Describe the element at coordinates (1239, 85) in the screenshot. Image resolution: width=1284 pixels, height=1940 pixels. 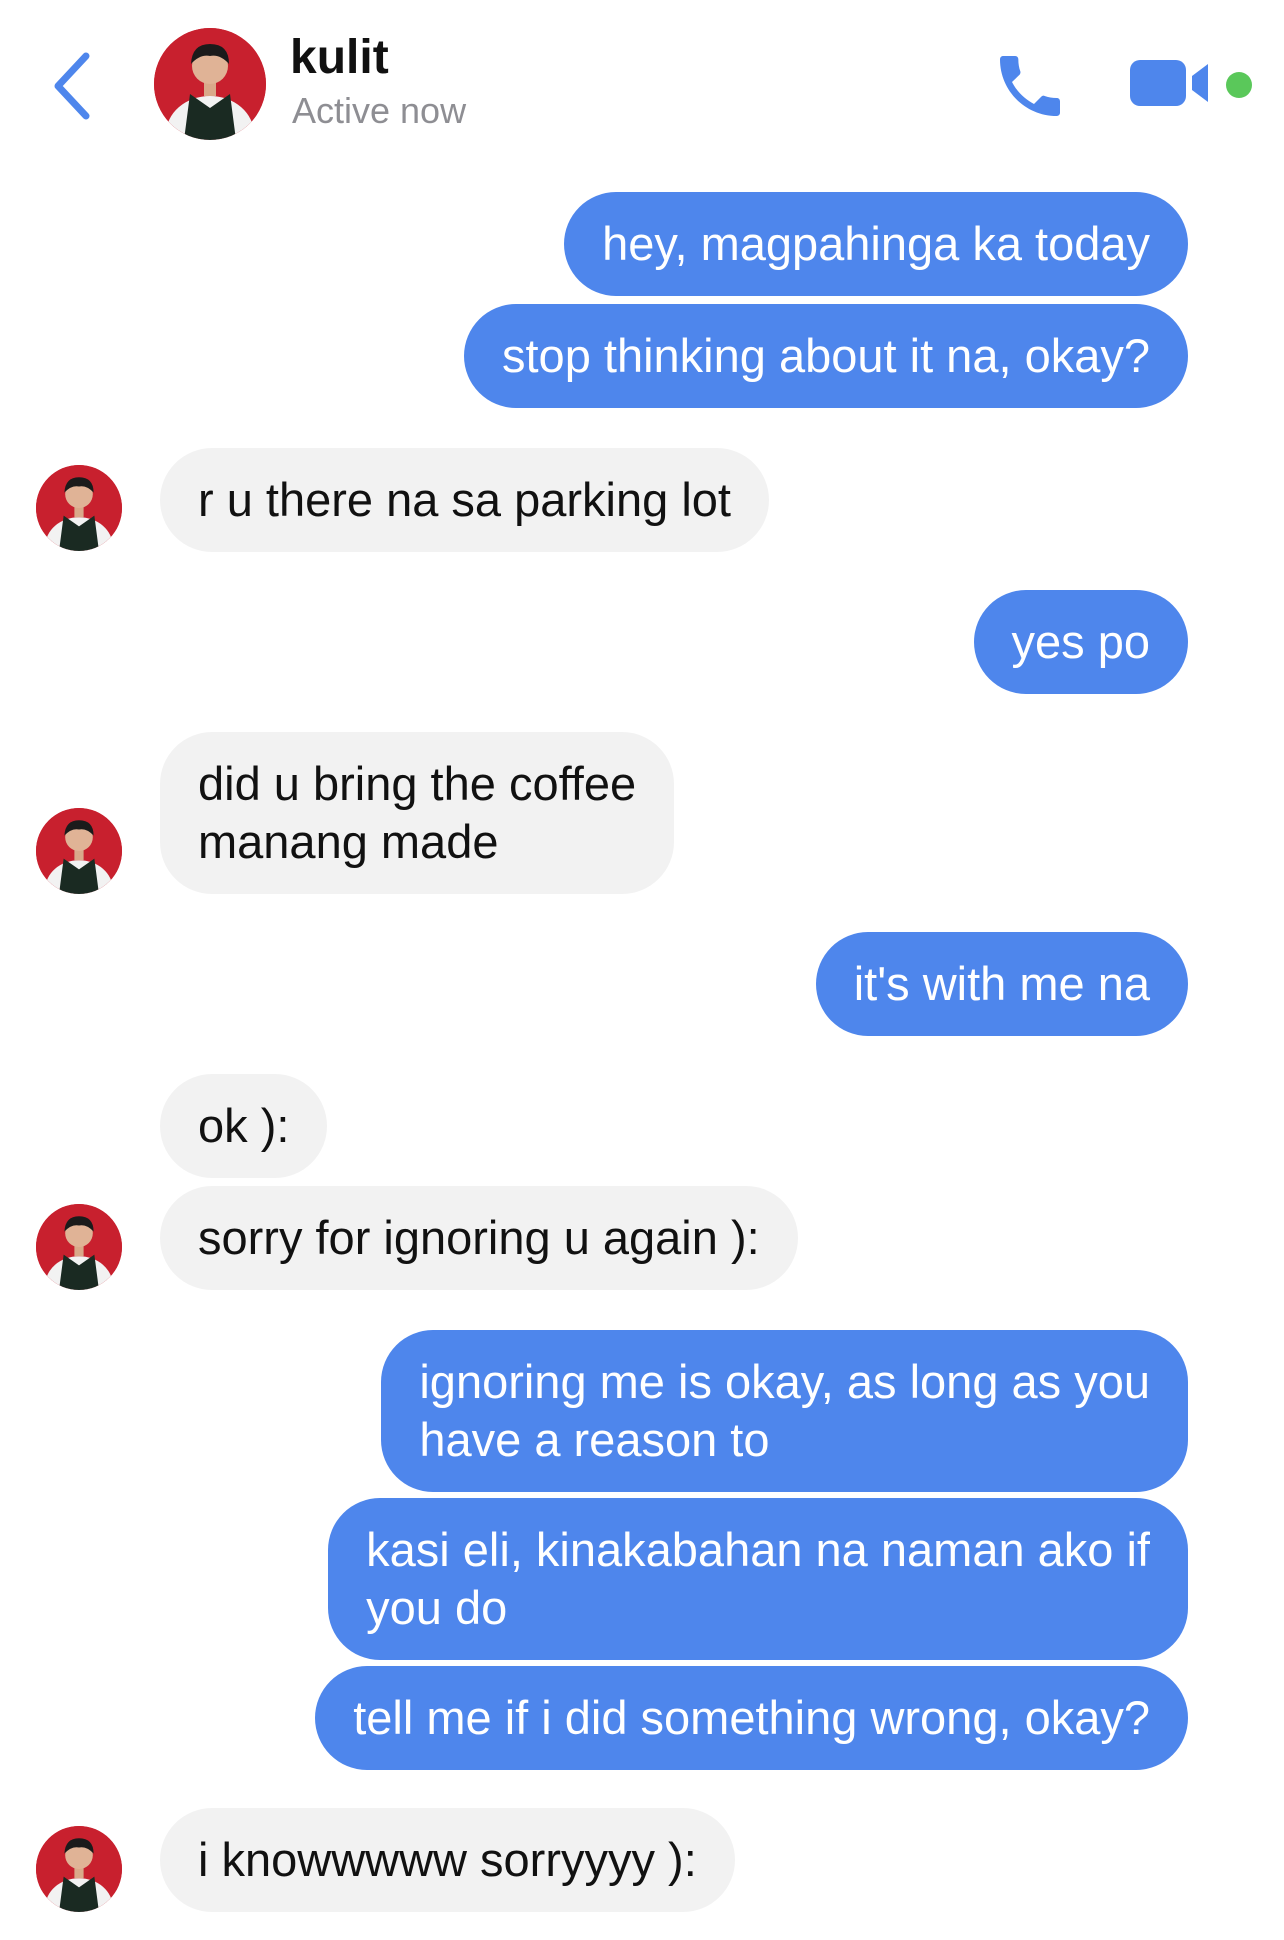
I see `active-indicator-dot` at that location.